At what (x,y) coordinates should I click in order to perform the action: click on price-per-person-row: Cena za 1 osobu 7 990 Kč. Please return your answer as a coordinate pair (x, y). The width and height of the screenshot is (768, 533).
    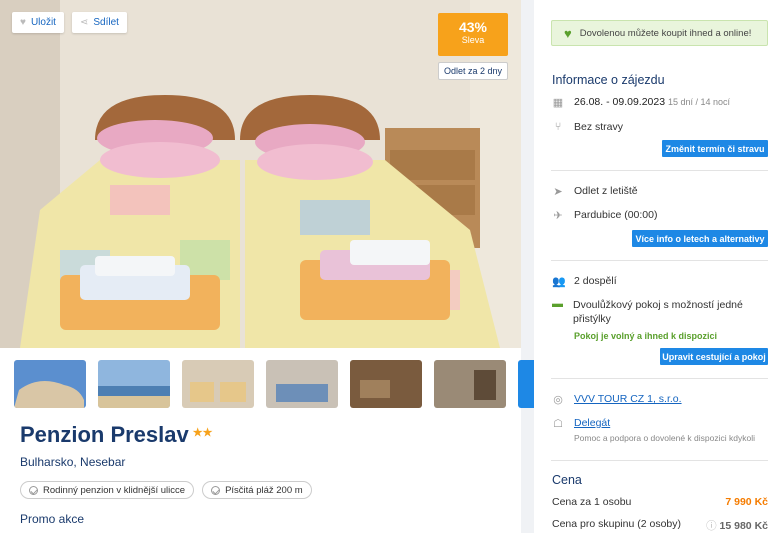
    Looking at the image, I should click on (660, 502).